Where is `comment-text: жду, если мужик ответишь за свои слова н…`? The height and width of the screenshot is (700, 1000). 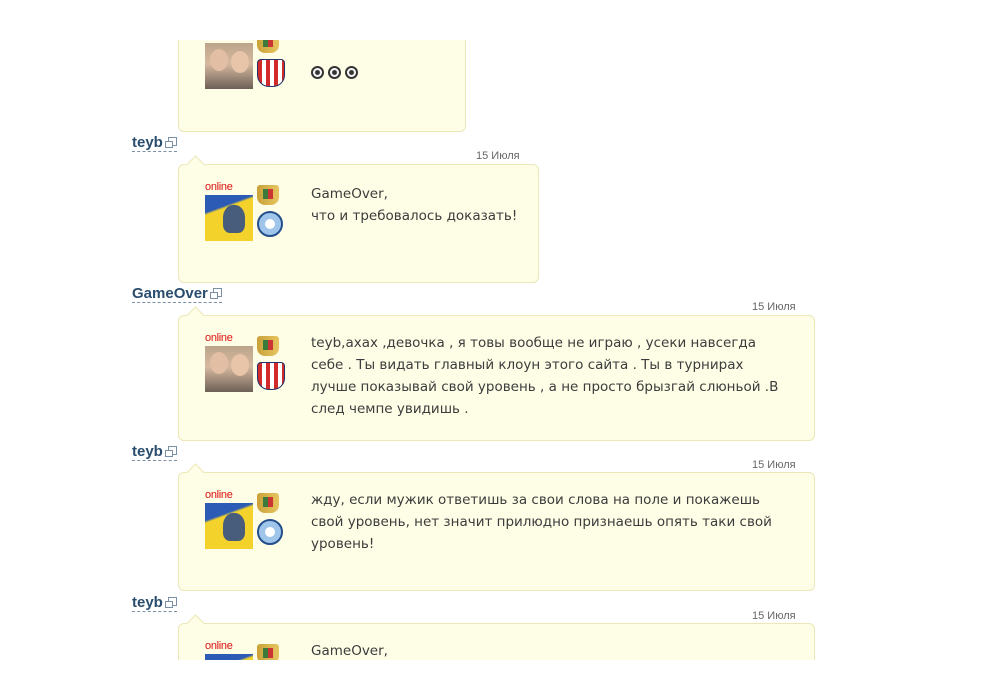
comment-text: жду, если мужик ответишь за свои слова н… is located at coordinates (541, 522).